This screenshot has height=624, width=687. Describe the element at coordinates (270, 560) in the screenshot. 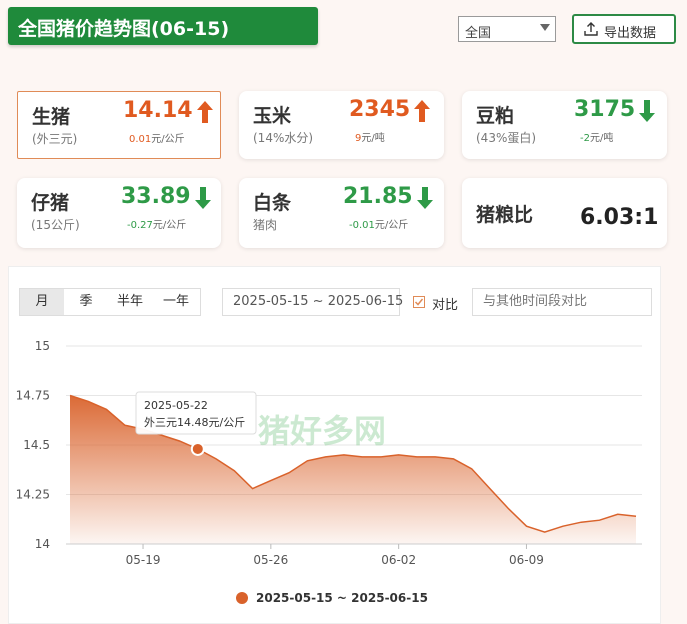

I see `x-tick-label: 05-26` at that location.